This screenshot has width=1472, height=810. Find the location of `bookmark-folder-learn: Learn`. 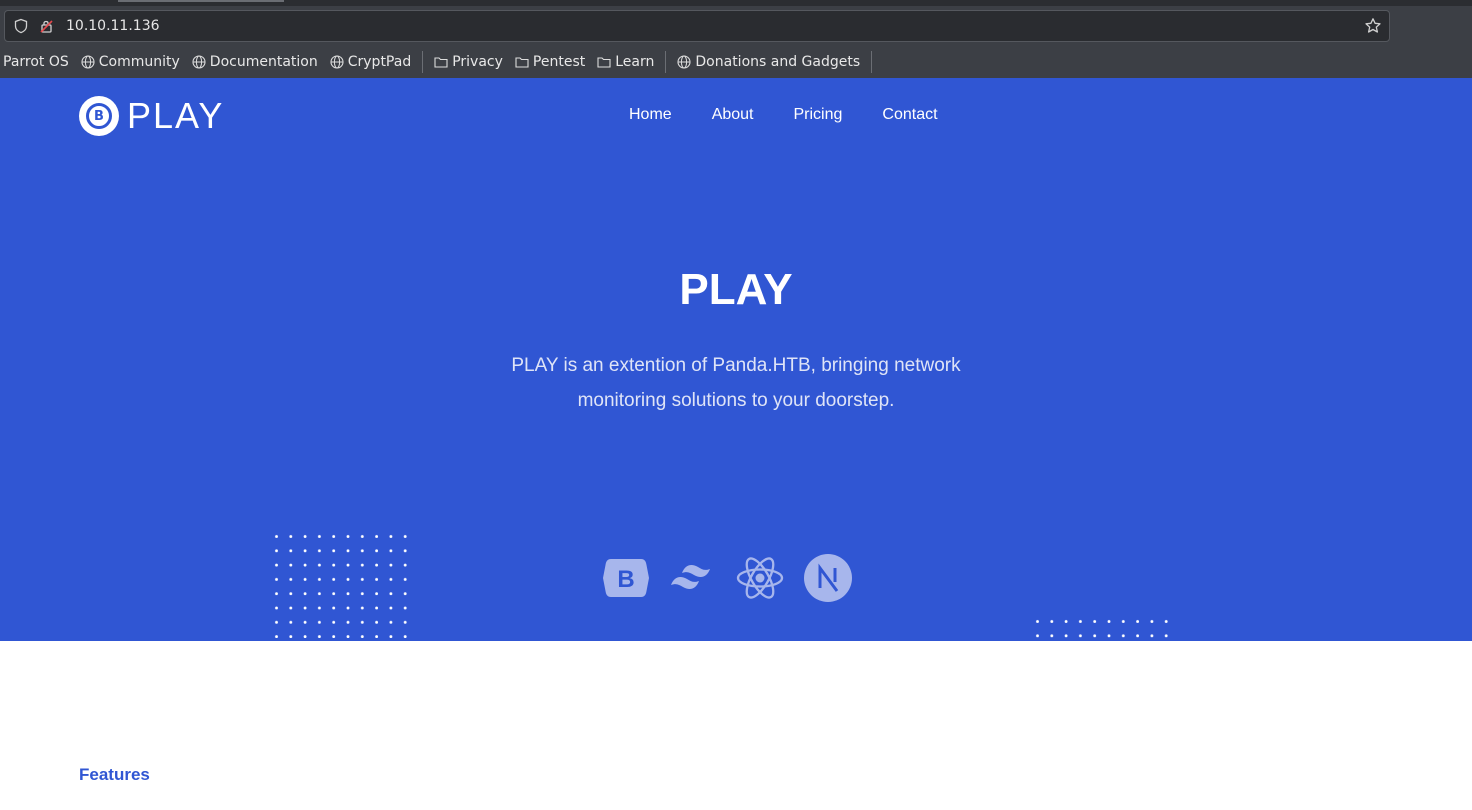

bookmark-folder-learn: Learn is located at coordinates (625, 62).